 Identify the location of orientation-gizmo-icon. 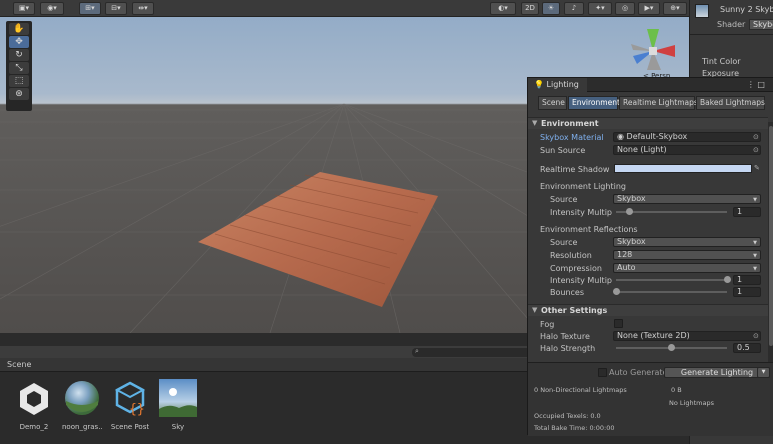
(653, 51).